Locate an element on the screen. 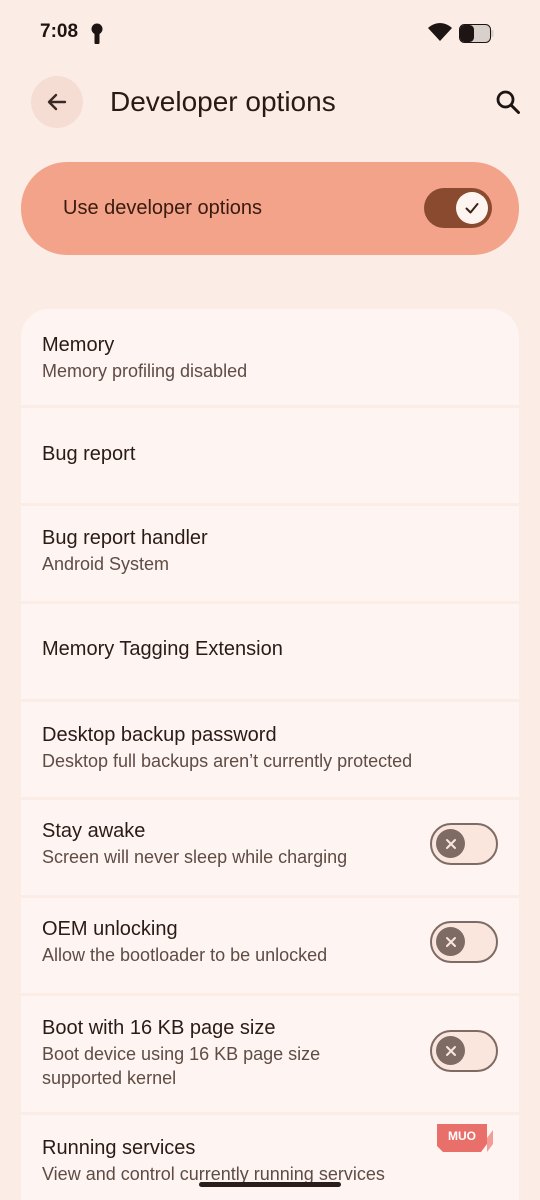  muo-watermark-logo: MUO is located at coordinates (465, 1138).